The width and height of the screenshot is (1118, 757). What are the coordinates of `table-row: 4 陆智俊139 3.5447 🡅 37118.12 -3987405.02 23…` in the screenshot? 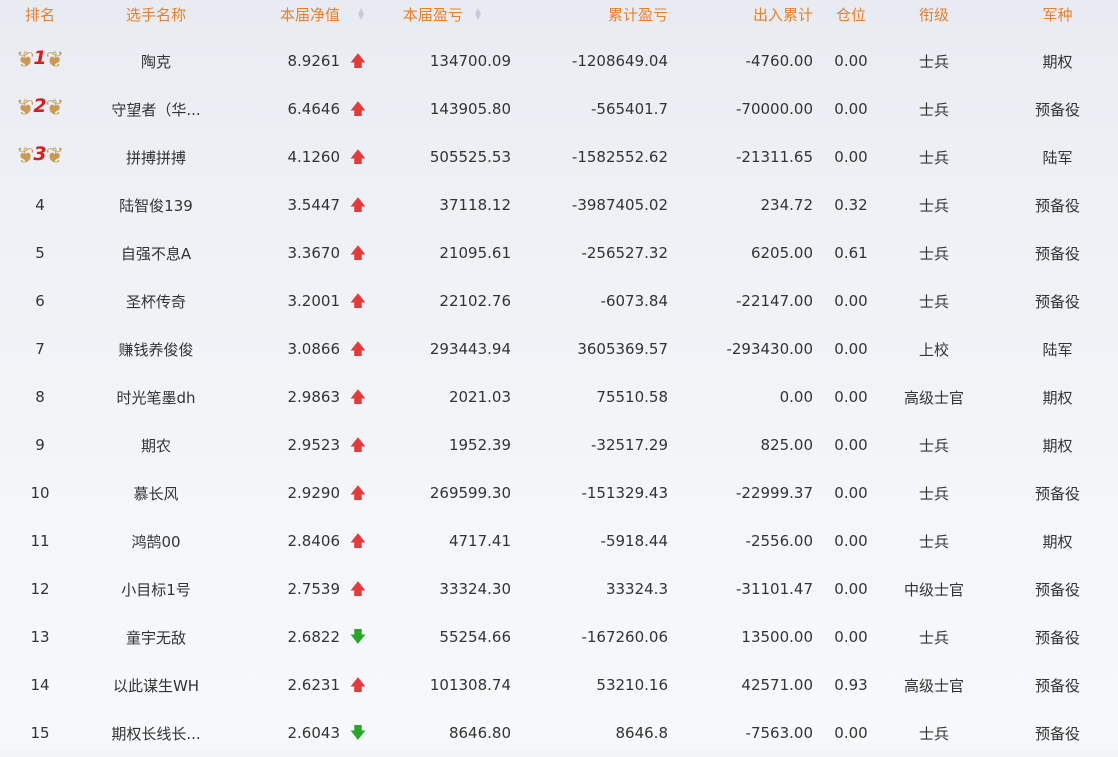 It's located at (559, 205).